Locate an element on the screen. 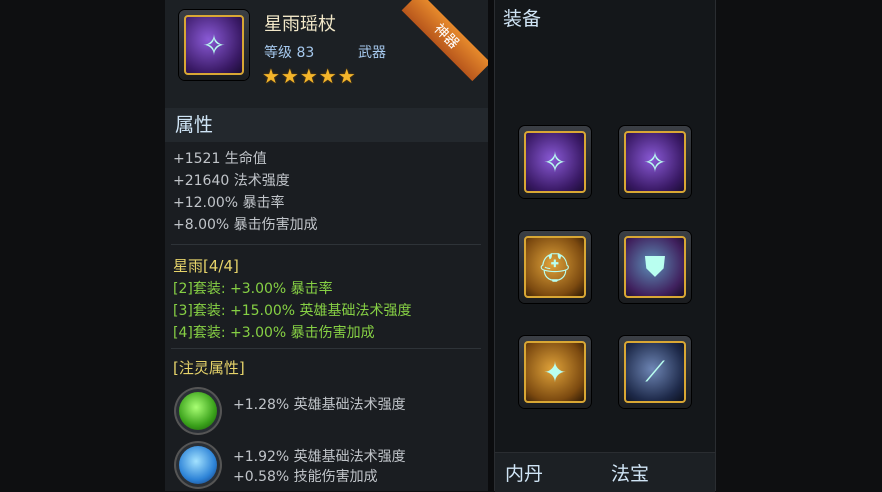 The height and width of the screenshot is (492, 882). set-bonus-line: [3]套装: +15.00% 英雄基础法术强度 is located at coordinates (292, 311).